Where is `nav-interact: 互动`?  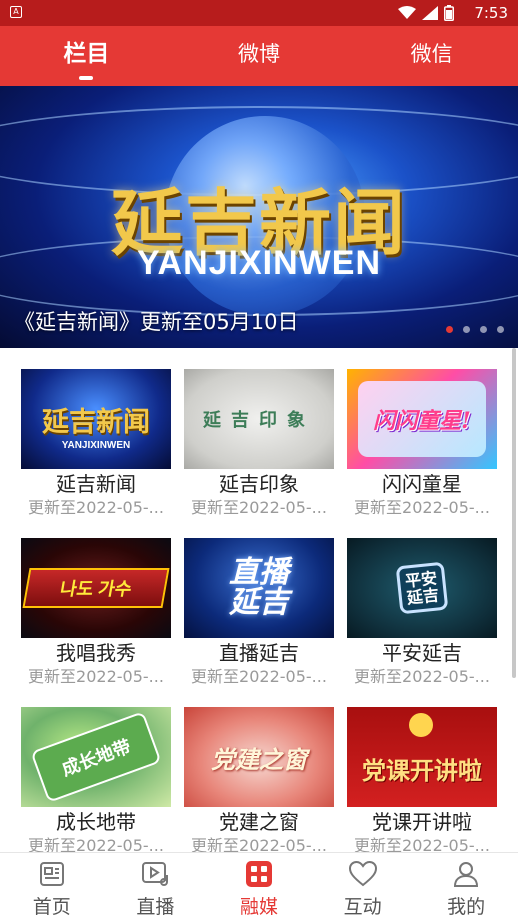 nav-interact: 互动 is located at coordinates (363, 886).